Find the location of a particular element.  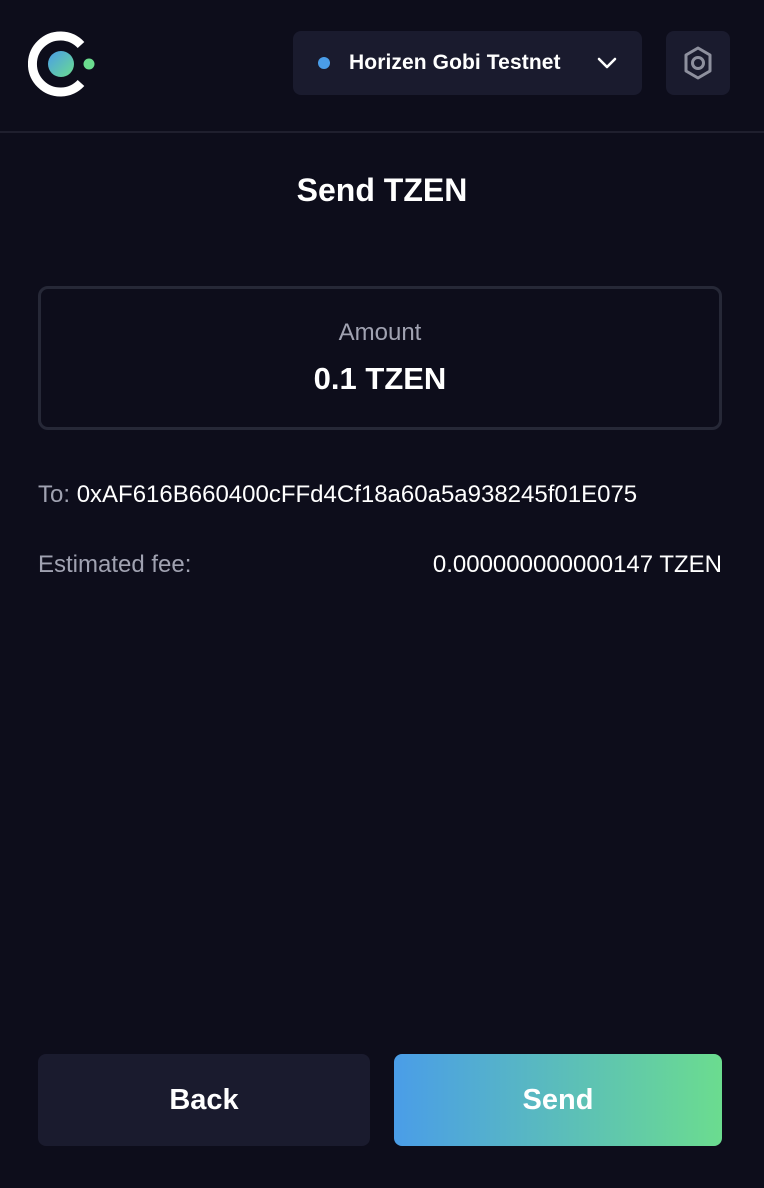

chevron-down-icon is located at coordinates (607, 63).